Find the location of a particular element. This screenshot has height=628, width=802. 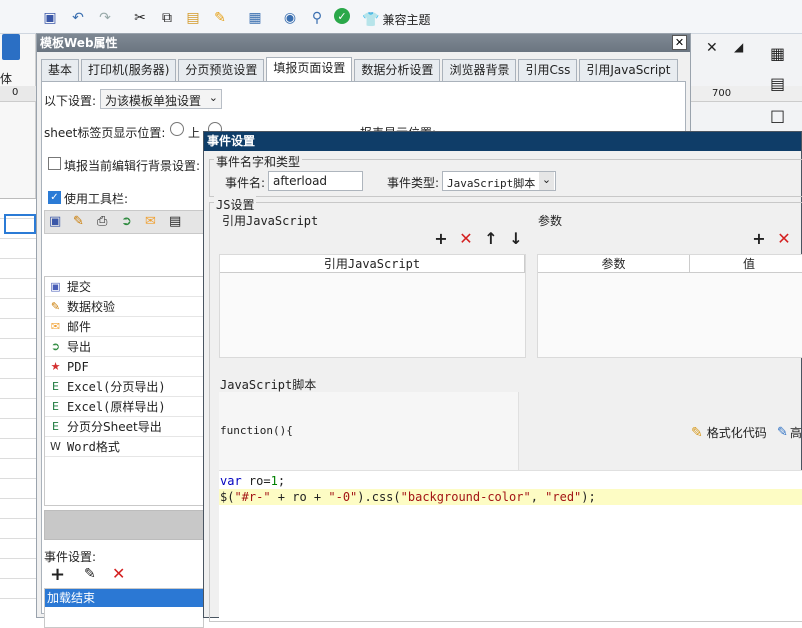

pin-icon: ◢ is located at coordinates (738, 47).